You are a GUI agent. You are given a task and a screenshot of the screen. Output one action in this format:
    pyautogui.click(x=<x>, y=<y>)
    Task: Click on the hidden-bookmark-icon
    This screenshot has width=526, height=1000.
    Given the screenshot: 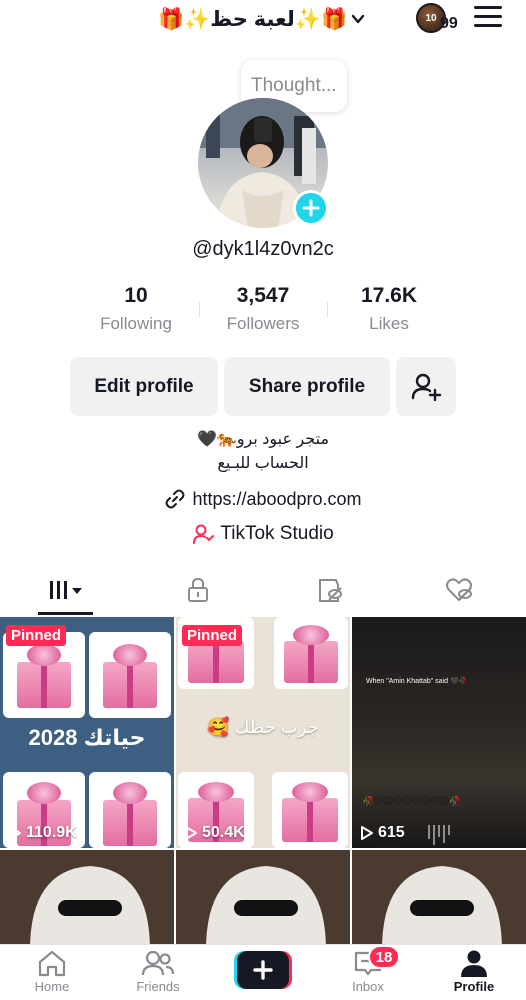 What is the action you would take?
    pyautogui.click(x=330, y=590)
    